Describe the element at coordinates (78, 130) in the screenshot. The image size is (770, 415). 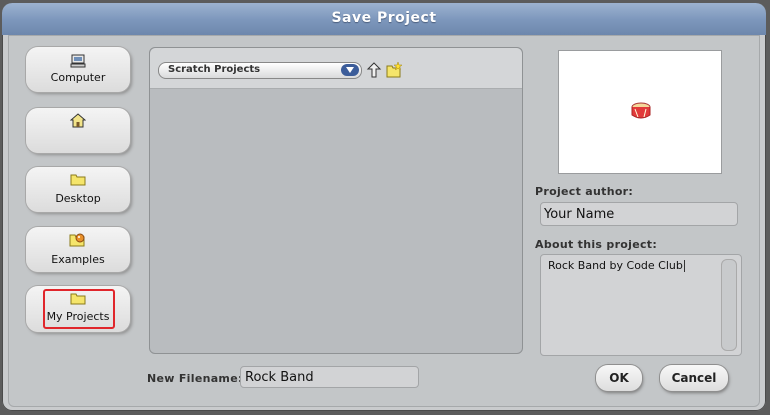
I see `sidebar-item-home` at that location.